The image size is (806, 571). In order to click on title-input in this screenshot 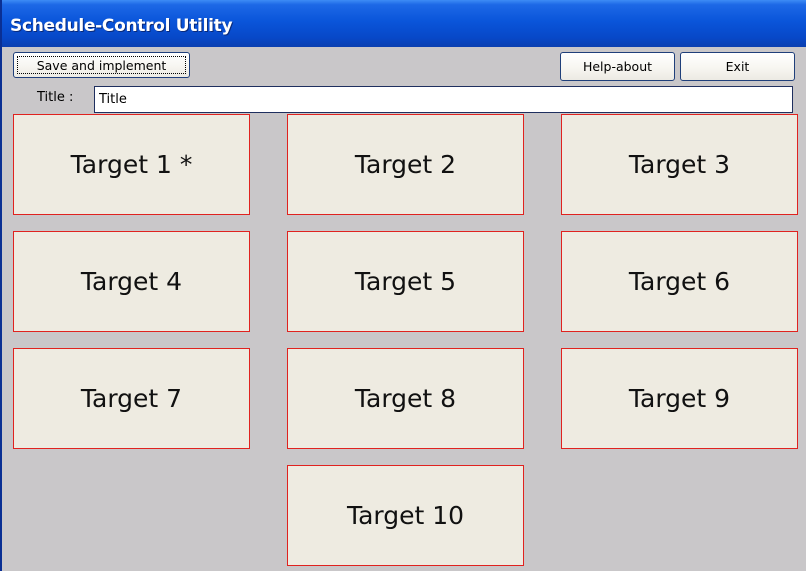, I will do `click(443, 99)`.